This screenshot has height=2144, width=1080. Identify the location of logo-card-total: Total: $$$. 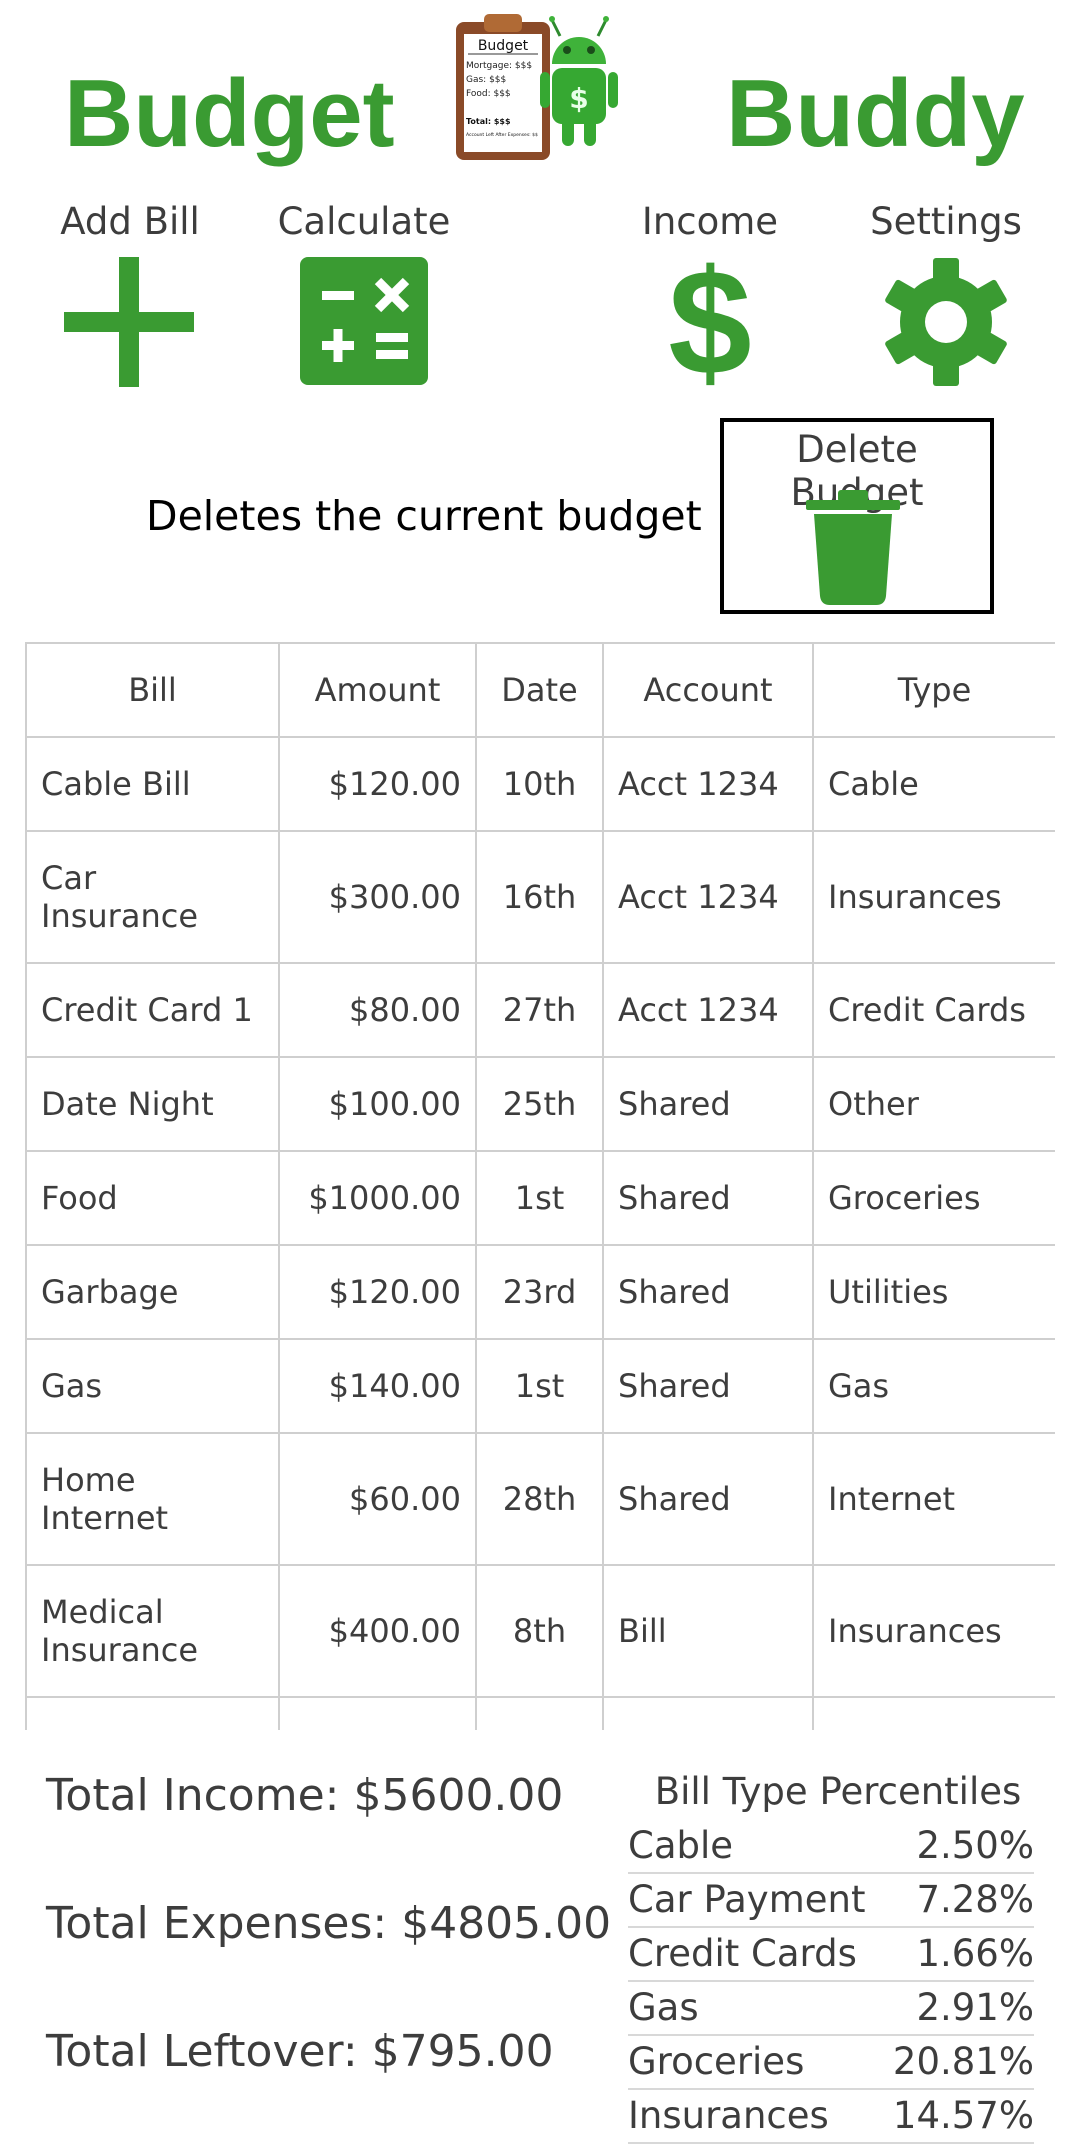
(488, 121).